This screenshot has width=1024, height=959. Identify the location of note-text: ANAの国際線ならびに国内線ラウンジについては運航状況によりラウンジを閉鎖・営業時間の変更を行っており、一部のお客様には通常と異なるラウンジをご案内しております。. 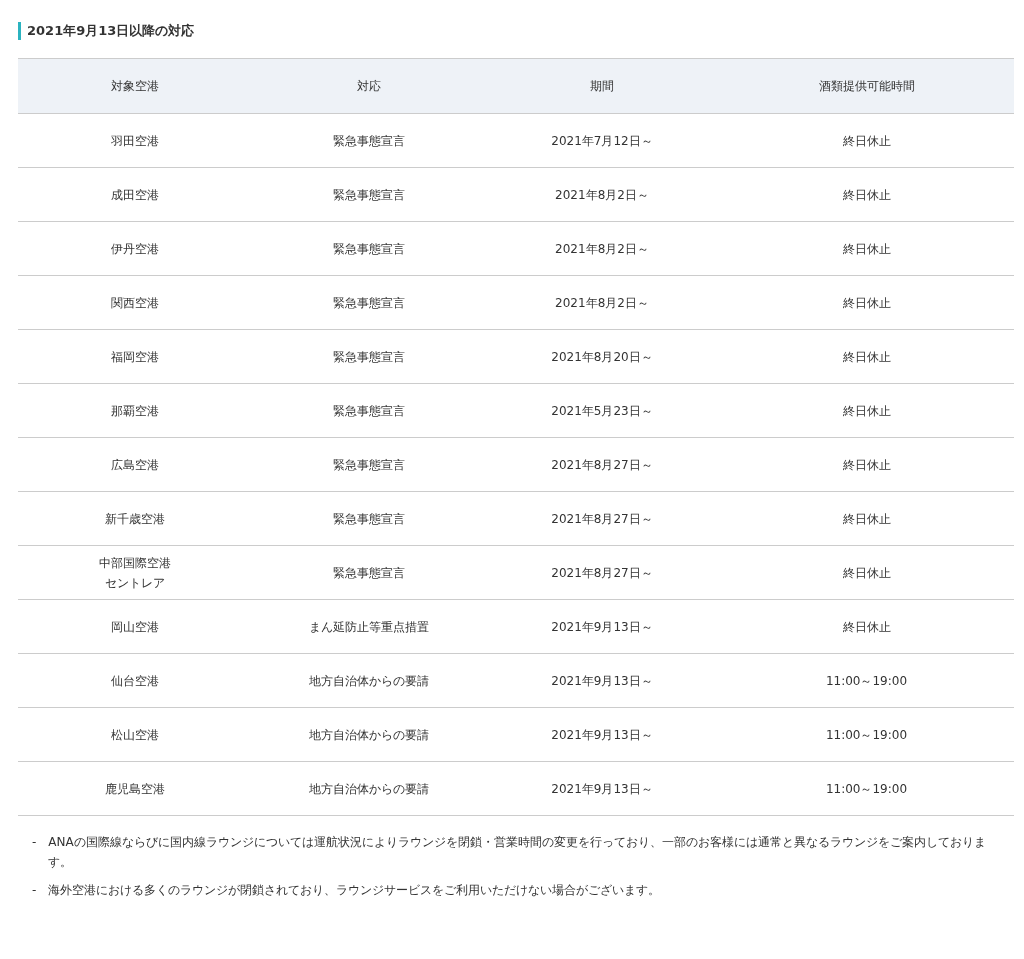
(517, 852).